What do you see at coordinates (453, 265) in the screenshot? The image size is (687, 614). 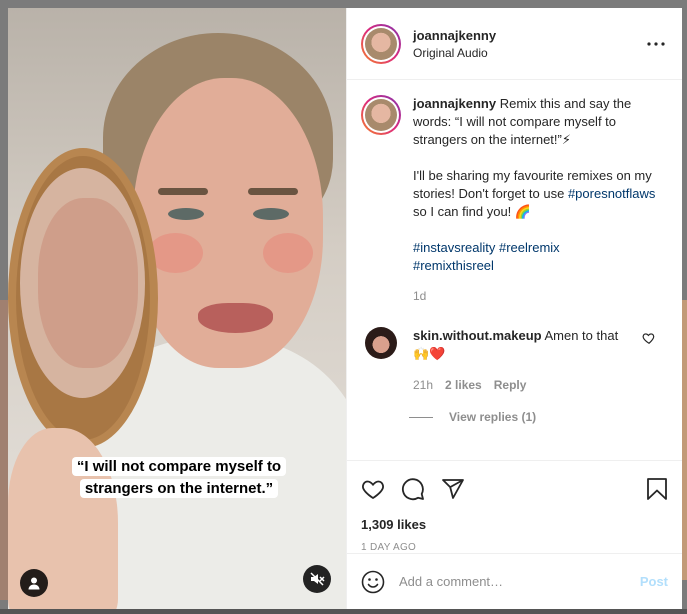 I see `hashtag-remixthisreel: #remixthisreel` at bounding box center [453, 265].